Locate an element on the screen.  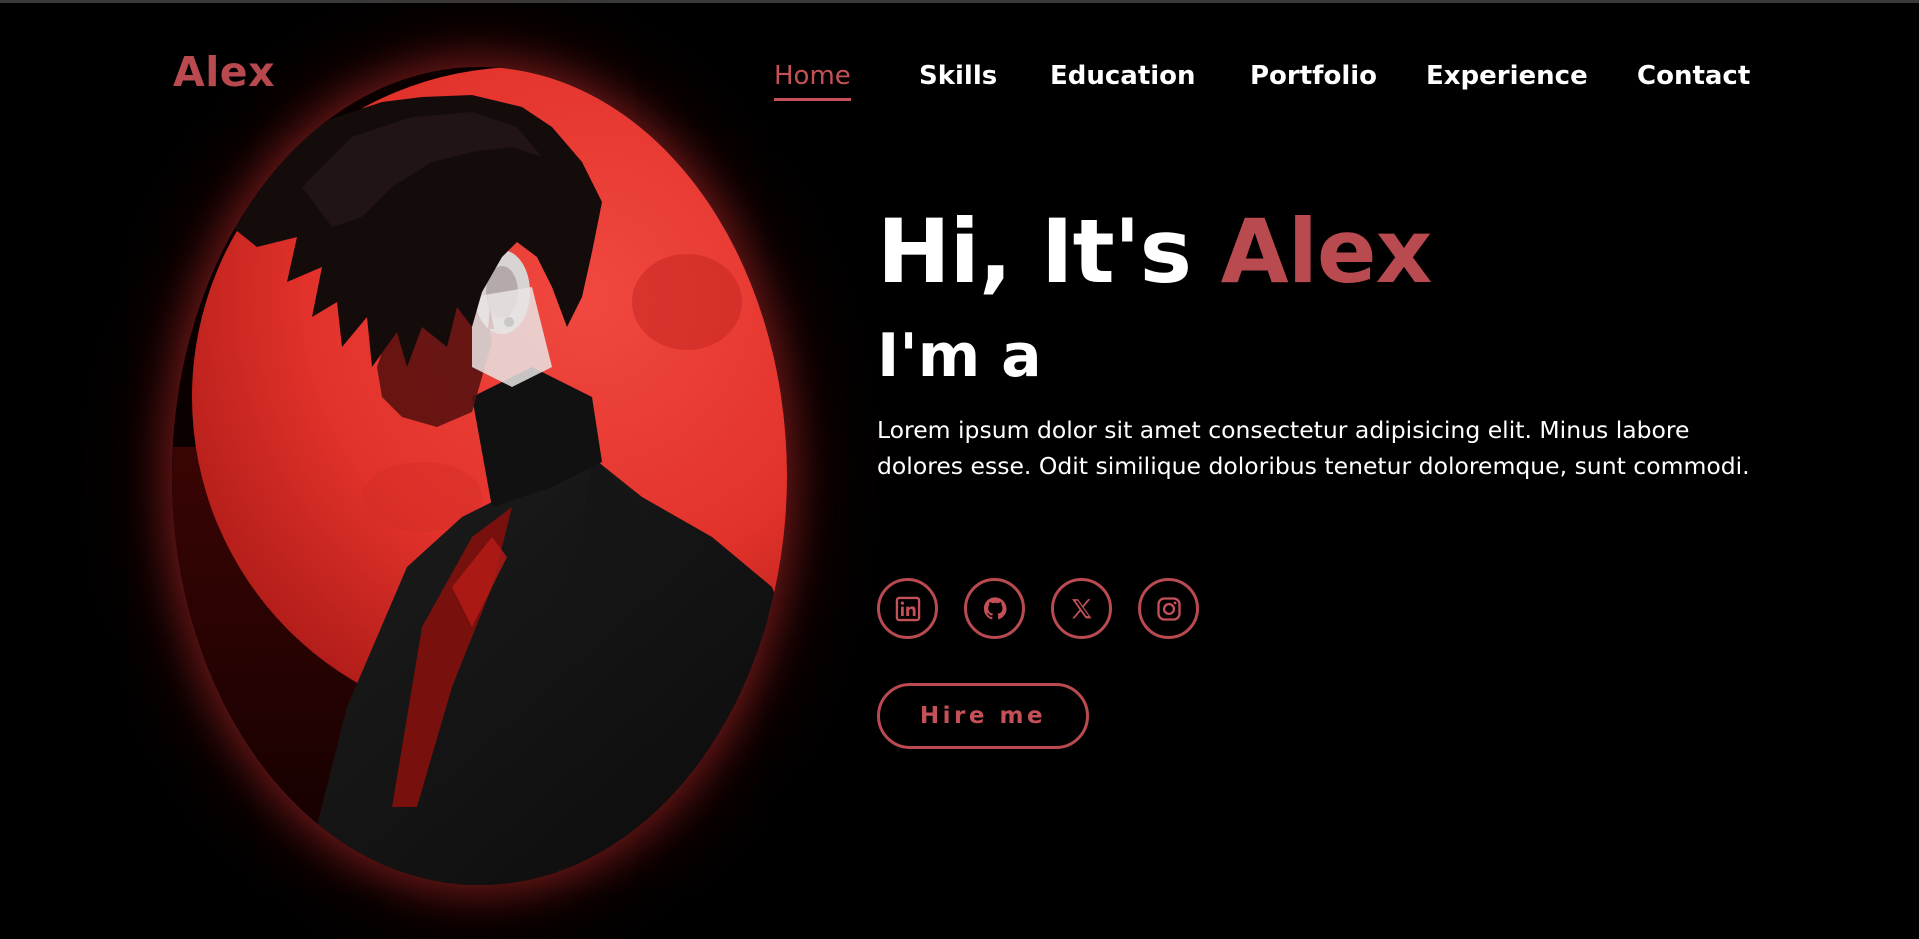
nav-item-home: Home is located at coordinates (812, 82).